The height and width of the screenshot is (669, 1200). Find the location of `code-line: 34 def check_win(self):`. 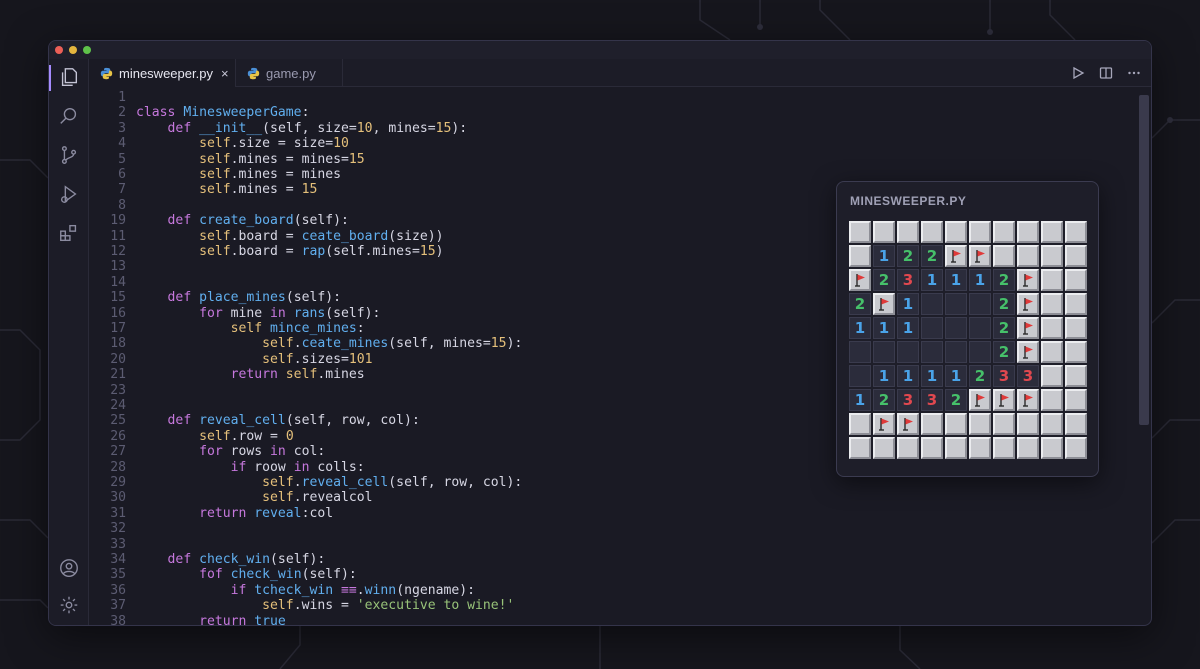

code-line: 34 def check_win(self): is located at coordinates (207, 559).